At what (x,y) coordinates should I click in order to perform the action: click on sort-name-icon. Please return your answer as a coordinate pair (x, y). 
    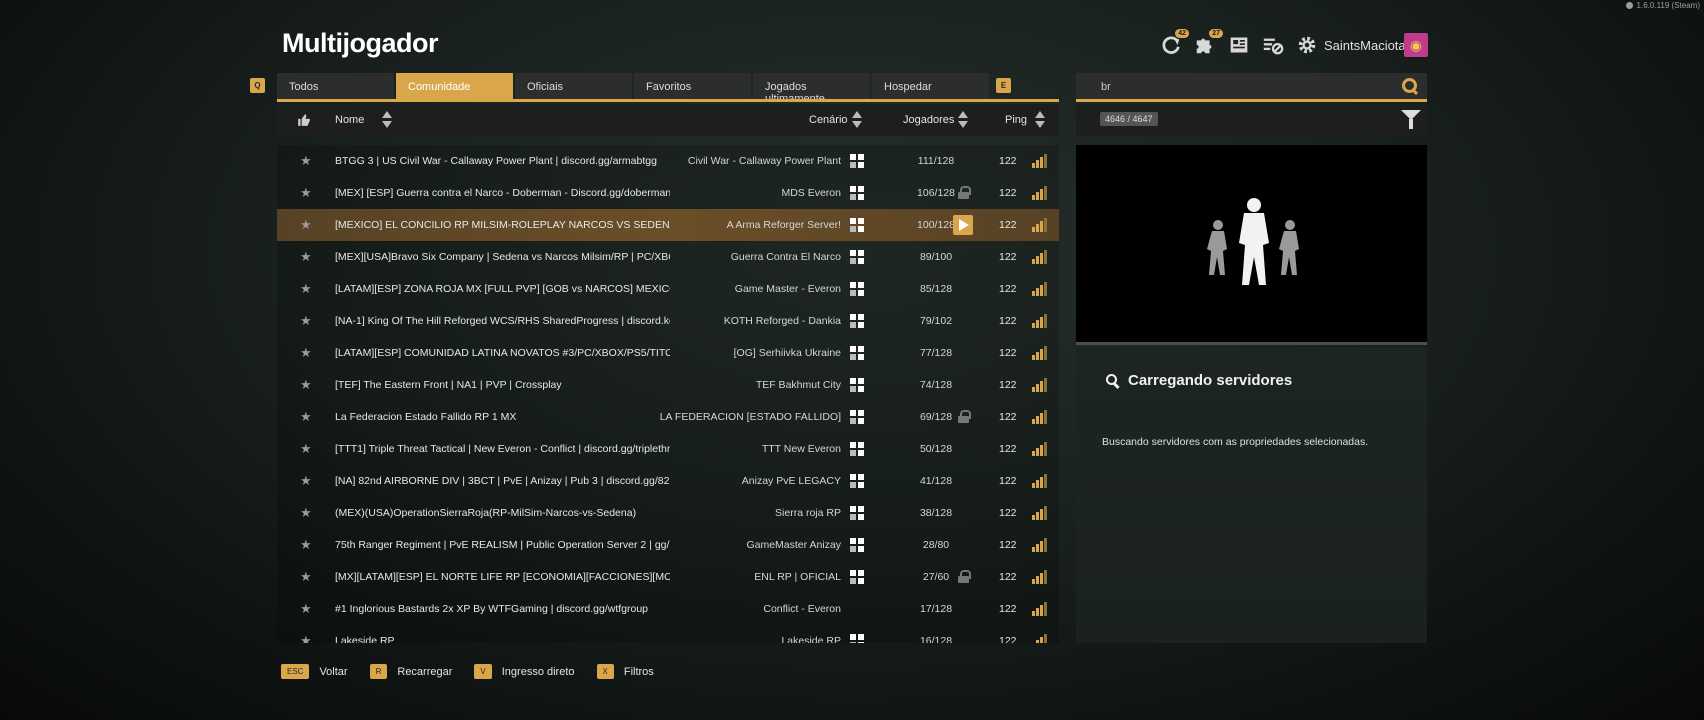
    Looking at the image, I should click on (387, 120).